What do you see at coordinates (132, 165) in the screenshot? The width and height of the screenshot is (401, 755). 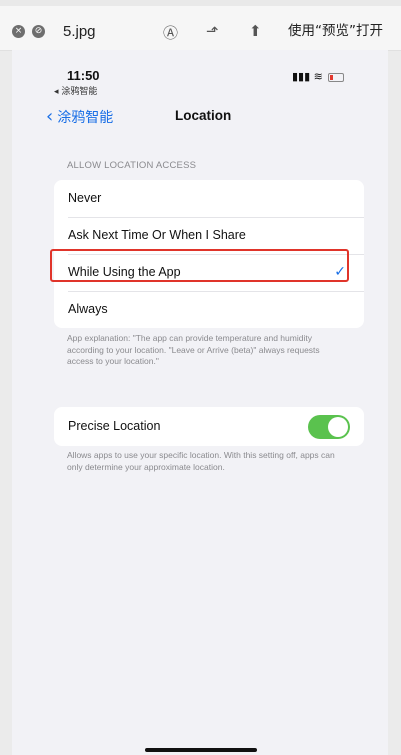 I see `section-header-access: ALLOW LOCATION ACCESS` at bounding box center [132, 165].